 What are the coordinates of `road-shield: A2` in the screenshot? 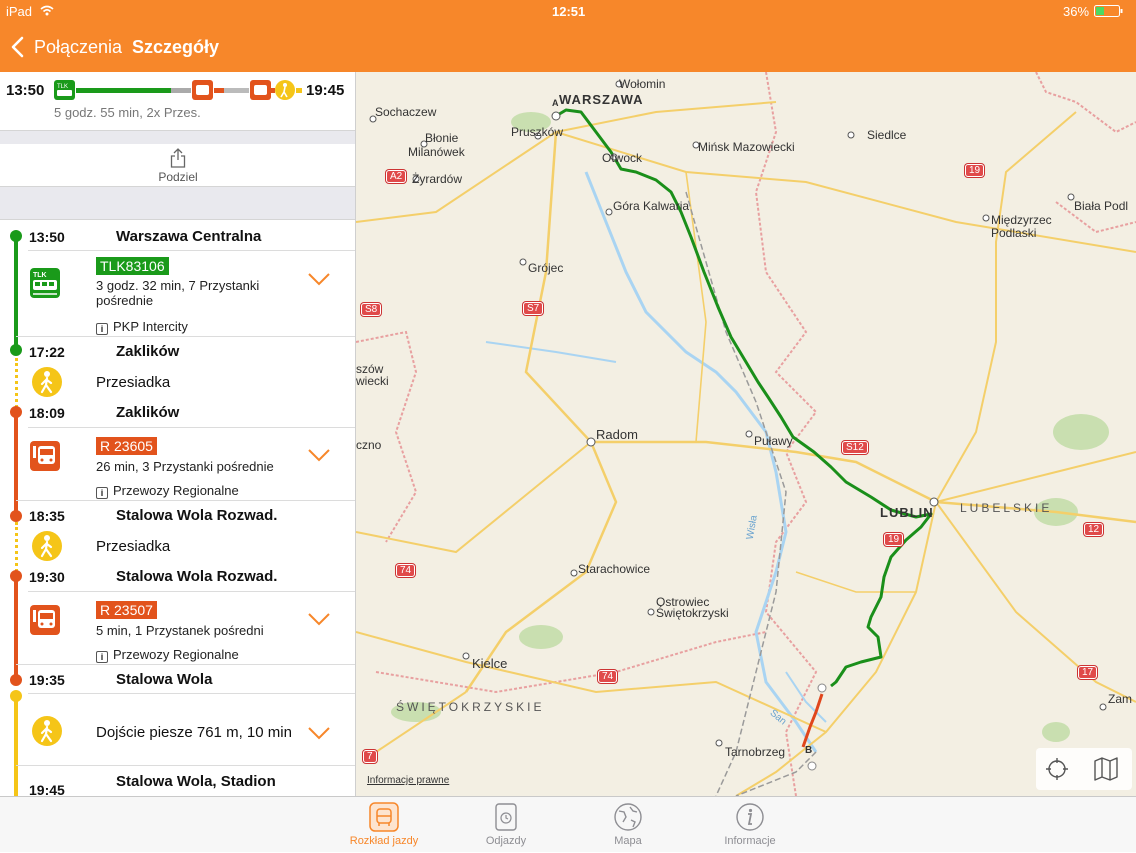 It's located at (396, 176).